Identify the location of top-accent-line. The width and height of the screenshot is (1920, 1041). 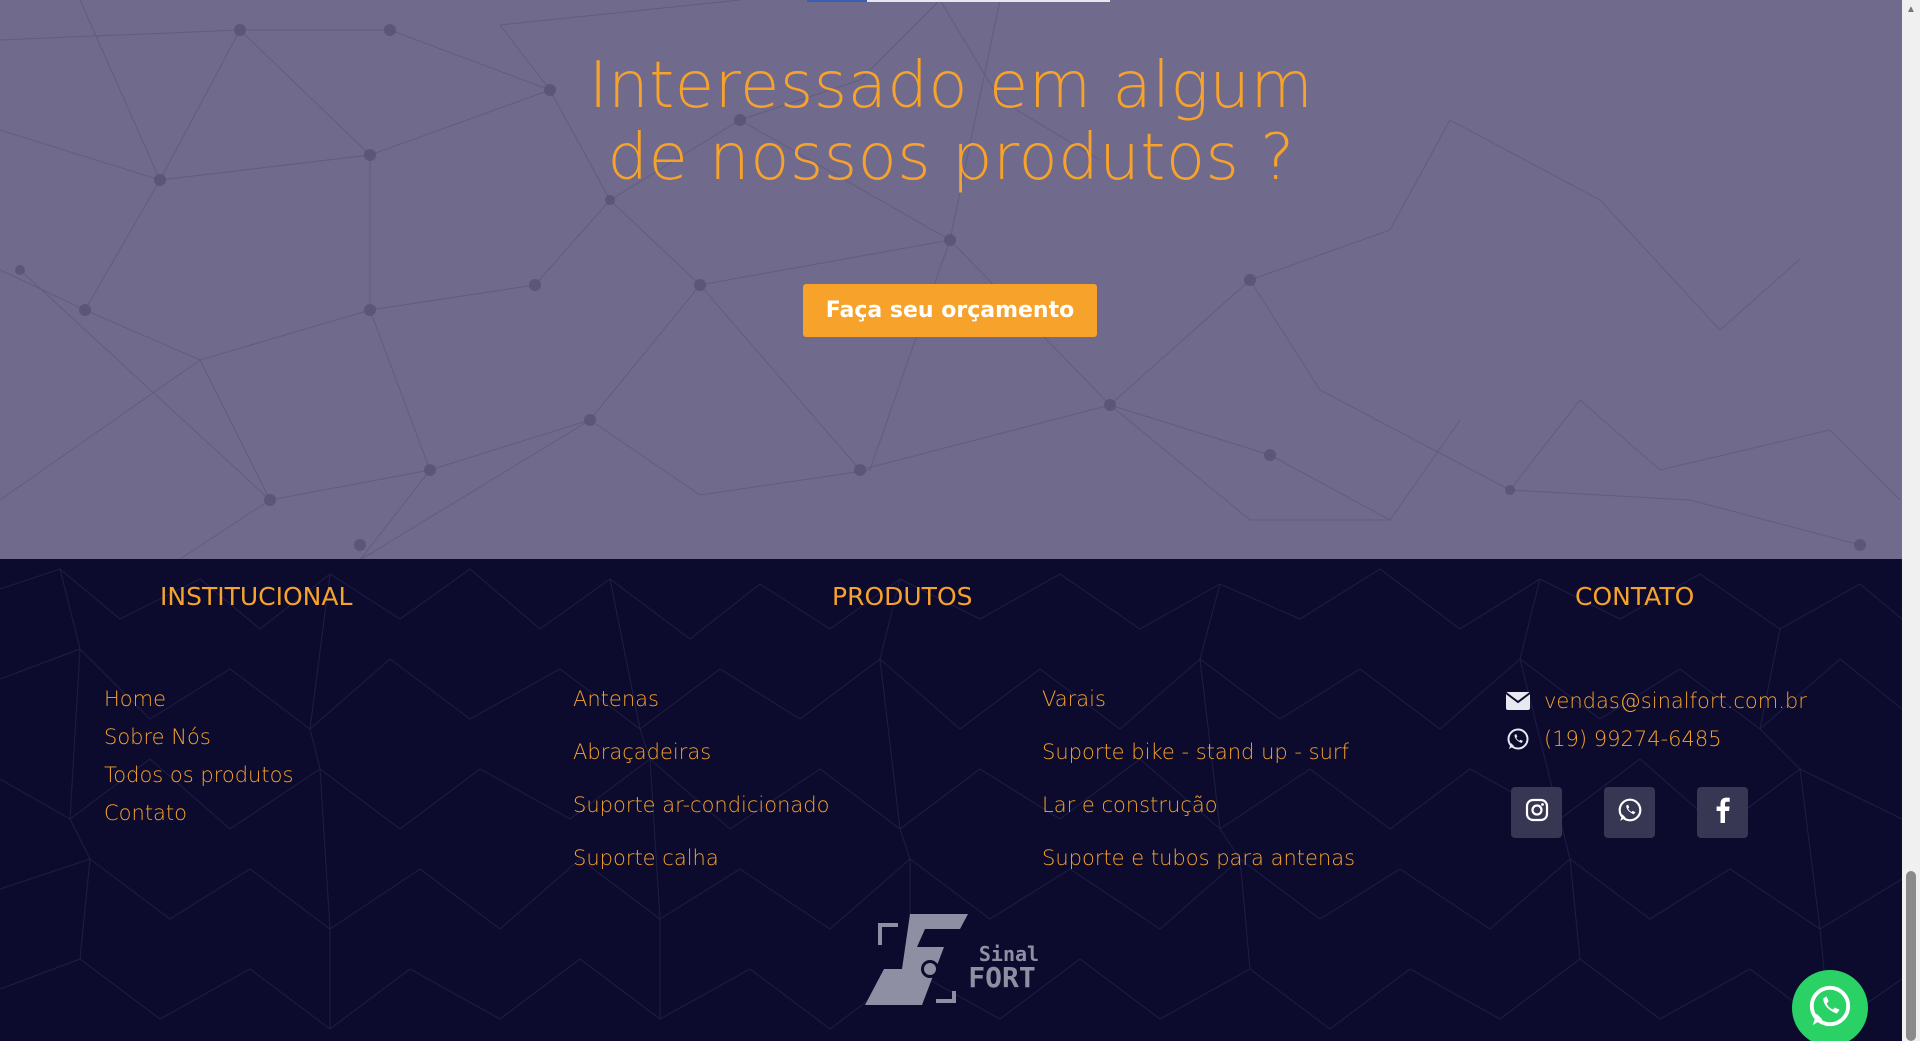
(837, 1).